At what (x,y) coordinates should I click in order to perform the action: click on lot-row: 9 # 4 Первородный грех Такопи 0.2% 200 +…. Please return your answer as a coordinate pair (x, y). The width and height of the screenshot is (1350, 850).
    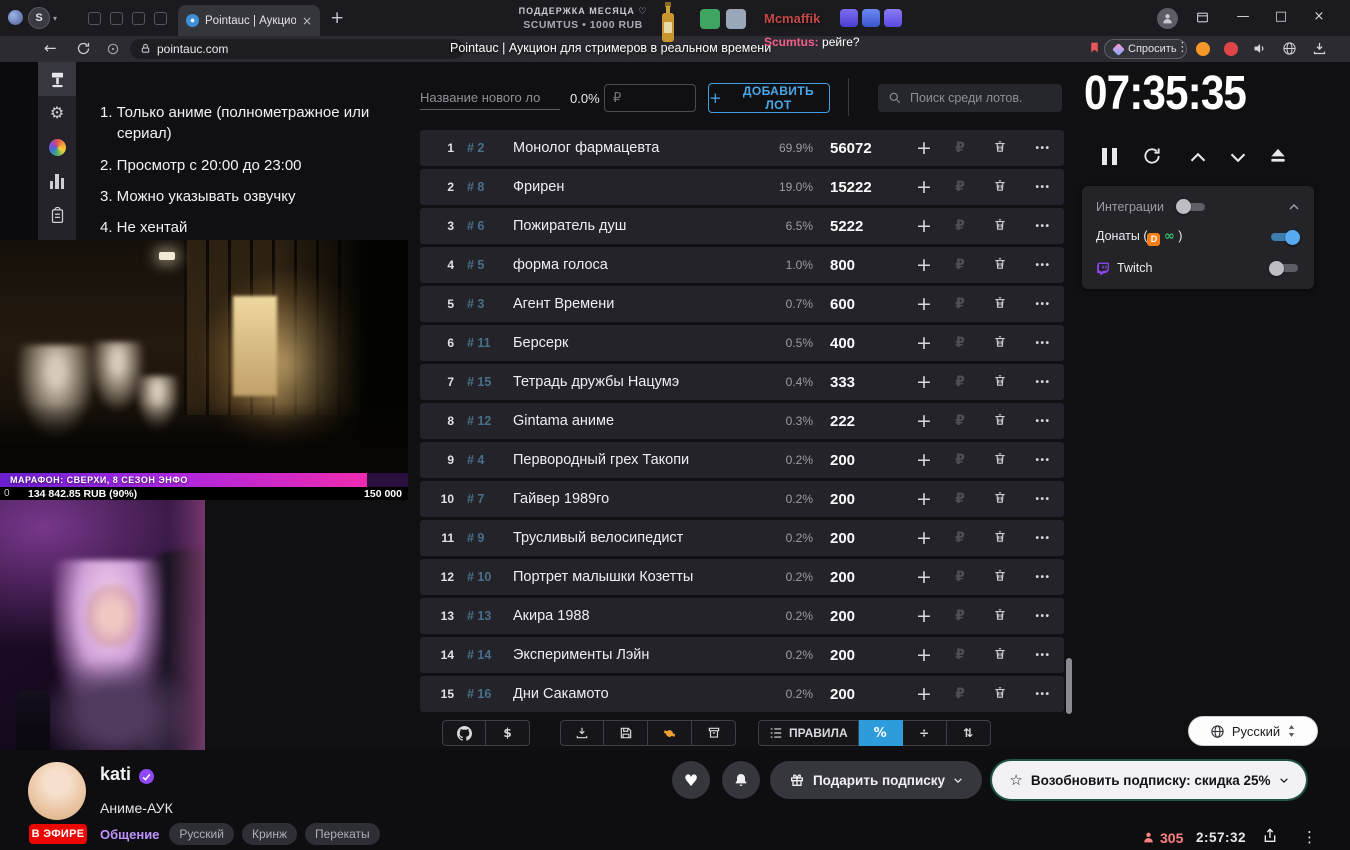
    Looking at the image, I should click on (742, 460).